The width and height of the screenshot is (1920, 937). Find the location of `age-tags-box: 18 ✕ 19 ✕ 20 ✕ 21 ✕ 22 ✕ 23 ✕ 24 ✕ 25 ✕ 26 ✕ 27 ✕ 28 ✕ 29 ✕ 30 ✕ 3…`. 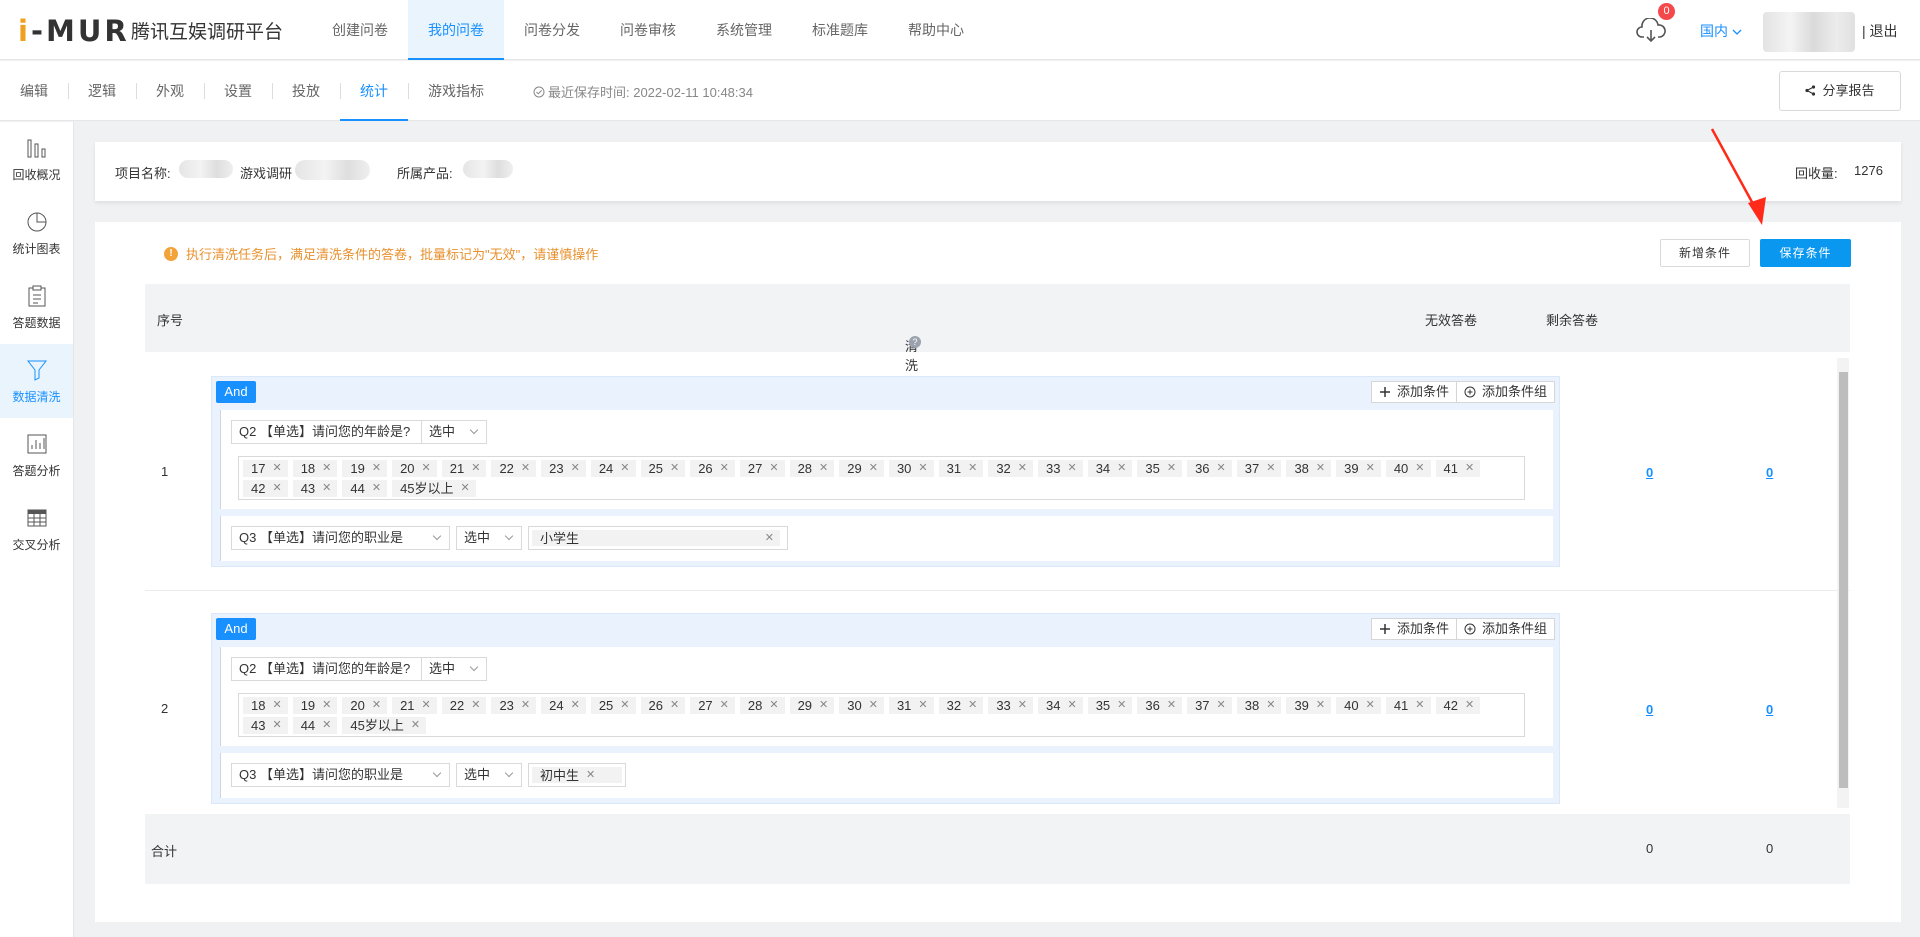

age-tags-box: 18 ✕ 19 ✕ 20 ✕ 21 ✕ 22 ✕ 23 ✕ 24 ✕ 25 ✕ 26 ✕ 27 ✕ 28 ✕ 29 ✕ 30 ✕ 3… is located at coordinates (881, 715).